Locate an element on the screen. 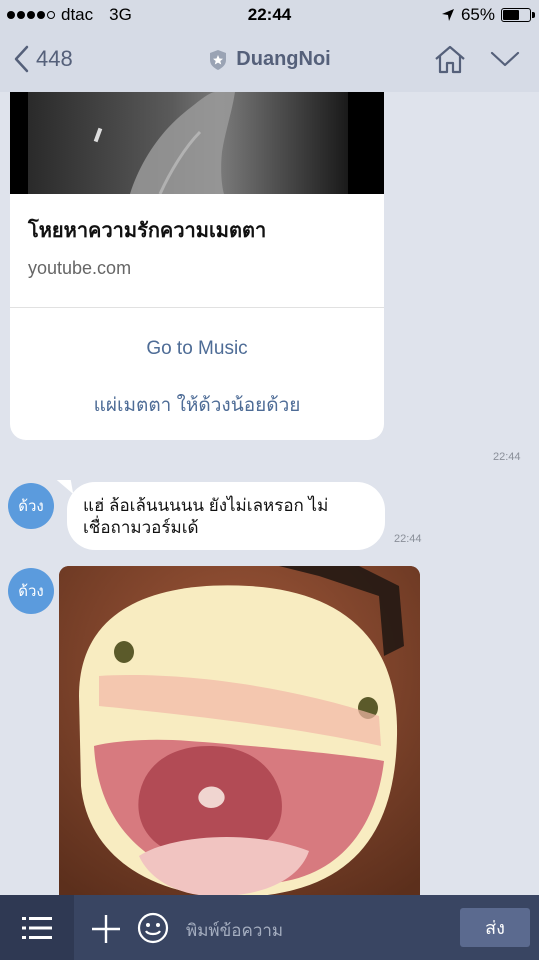 This screenshot has width=539, height=960. chat-header: 448 DuangNoi is located at coordinates (269, 61).